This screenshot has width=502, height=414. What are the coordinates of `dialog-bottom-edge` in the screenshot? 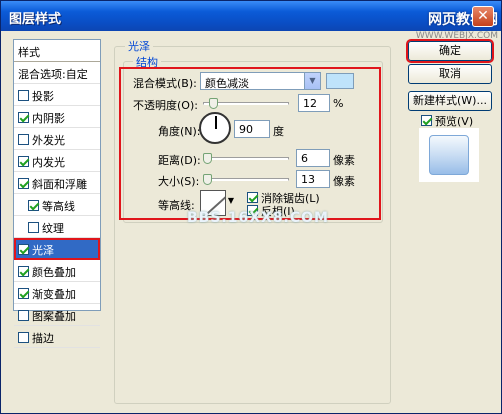 It's located at (251, 409).